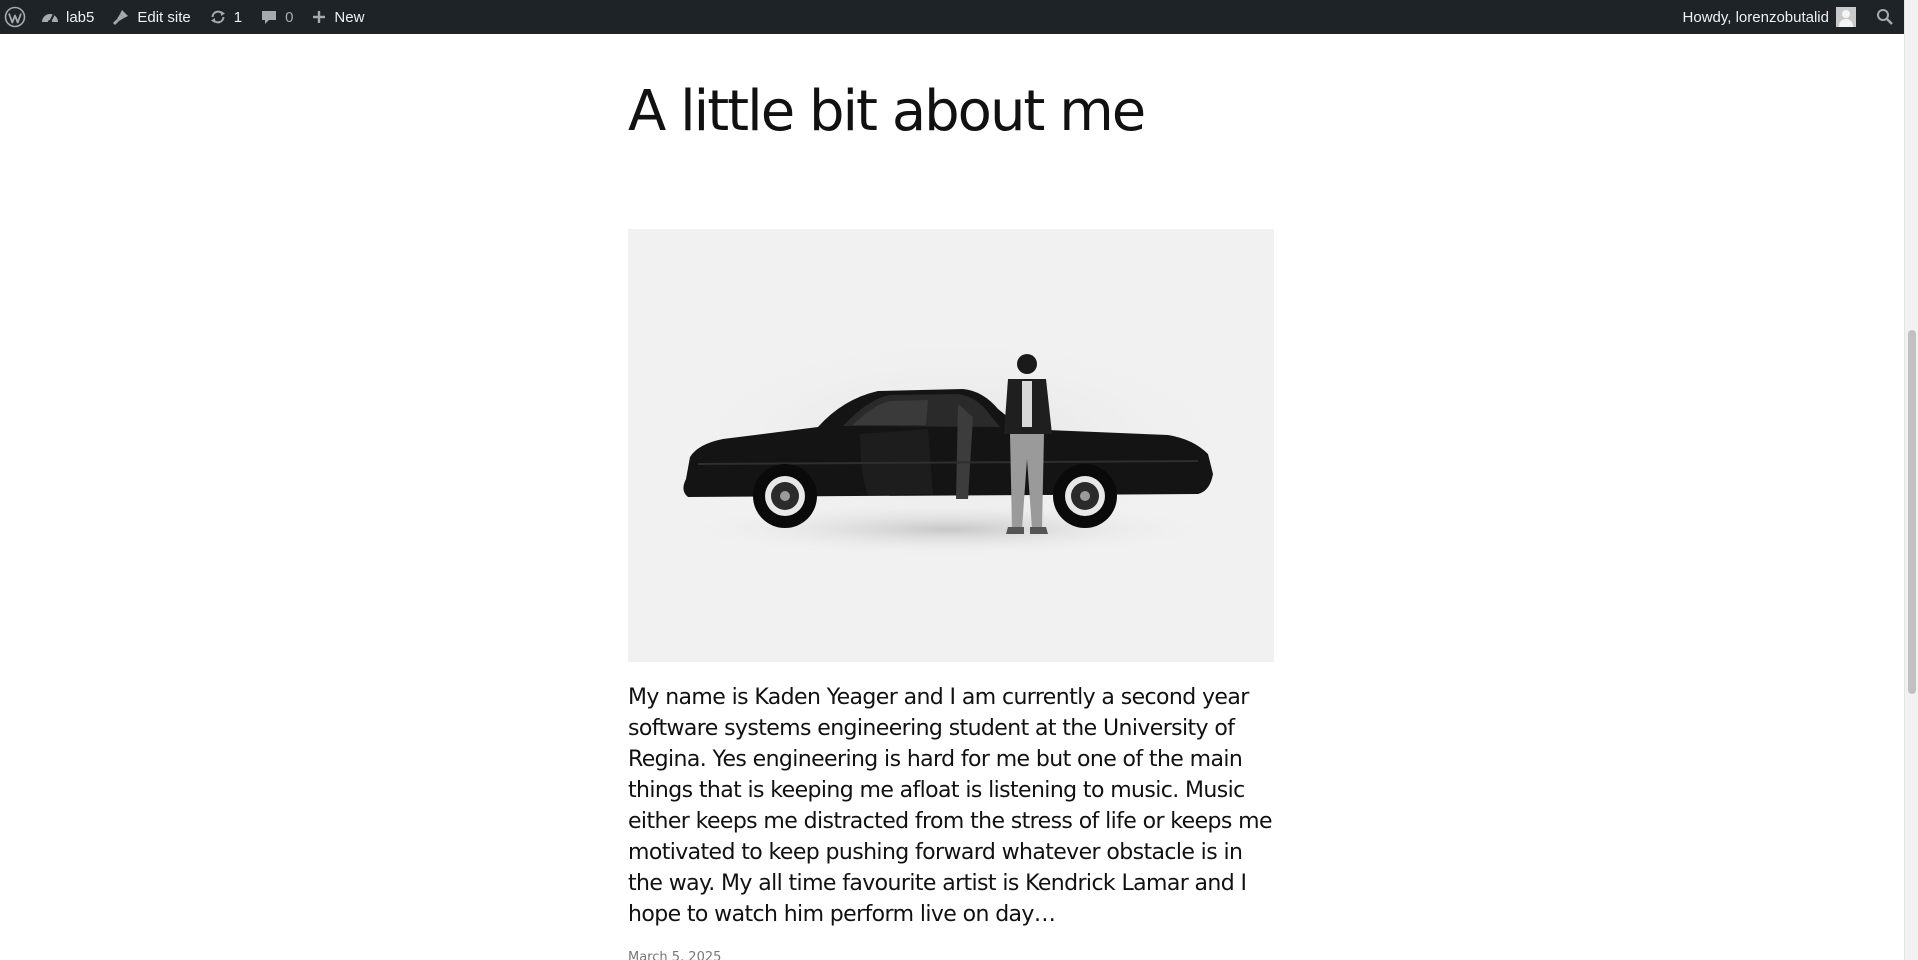  Describe the element at coordinates (121, 17) in the screenshot. I see `brush-icon` at that location.